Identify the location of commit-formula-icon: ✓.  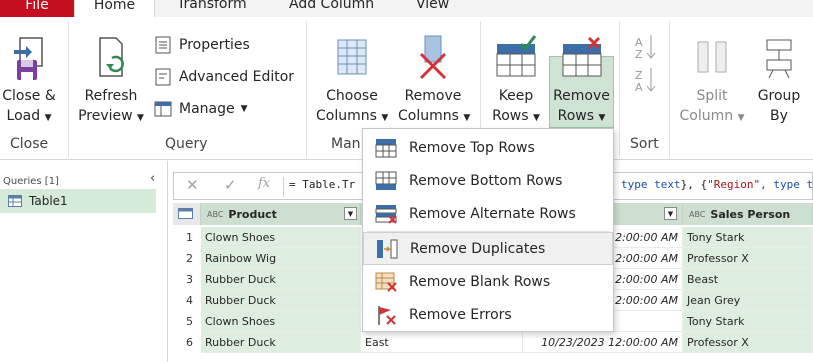
(230, 185).